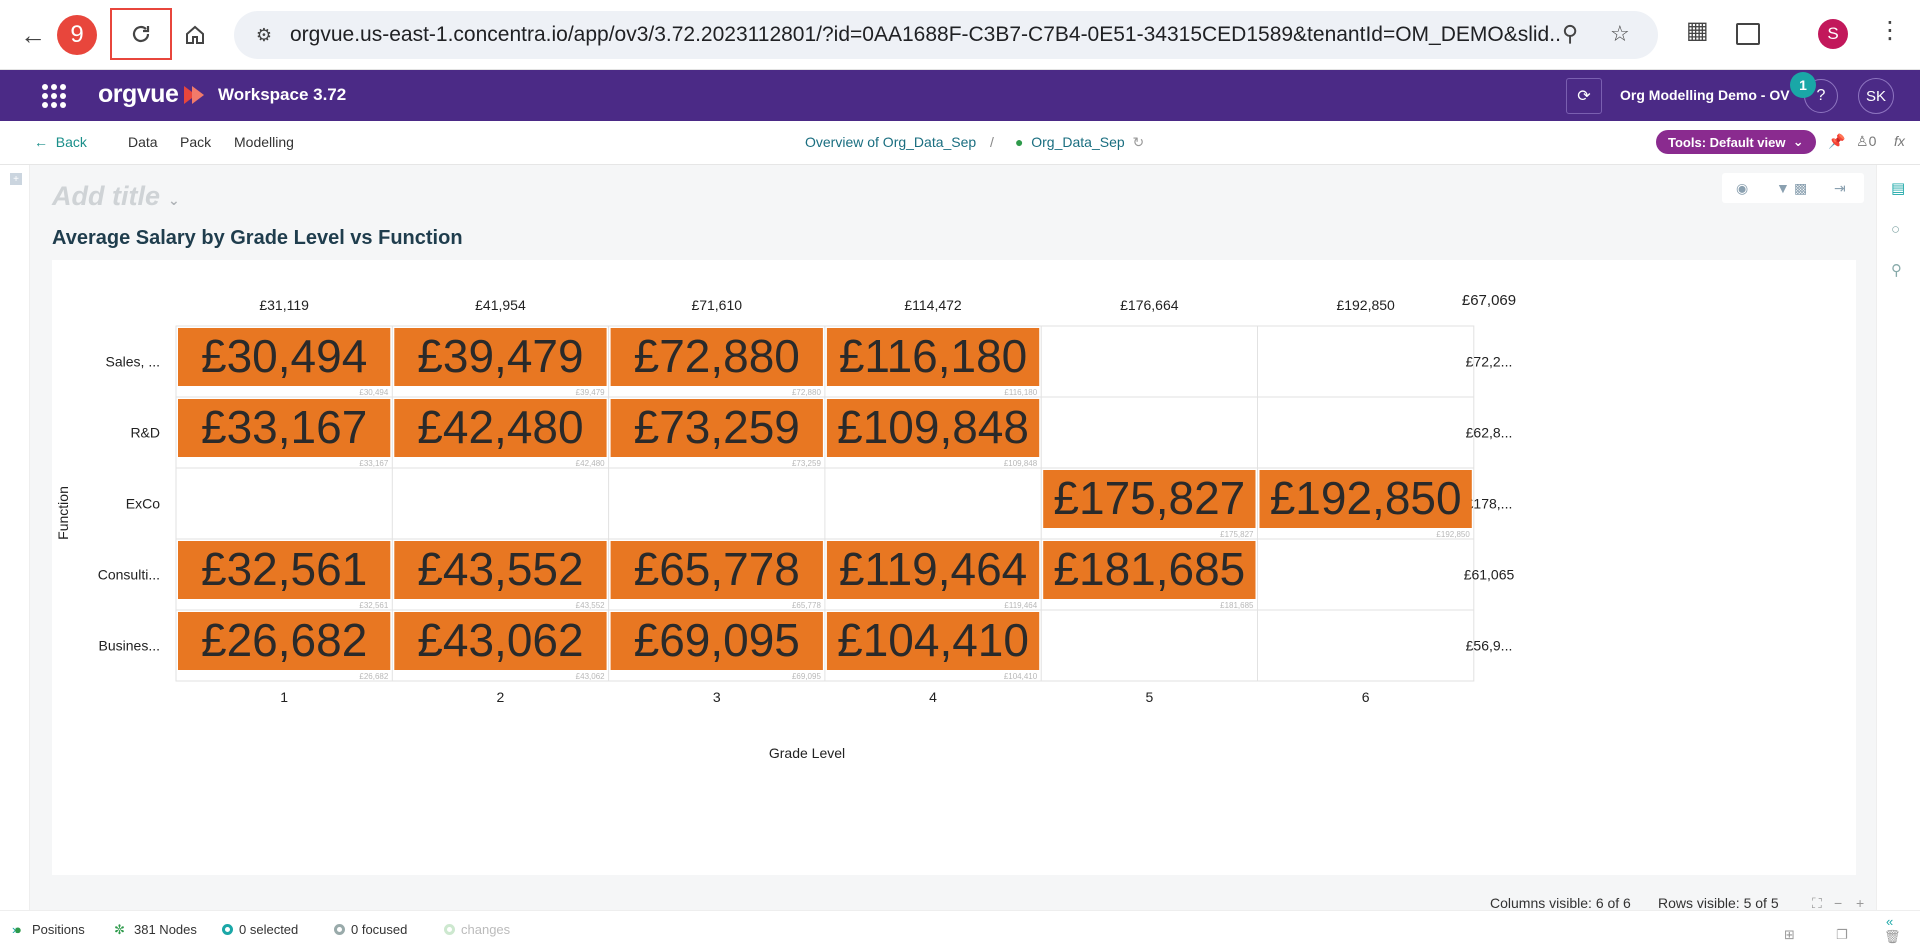  What do you see at coordinates (717, 356) in the screenshot?
I see `cell-value-label: £72,880` at bounding box center [717, 356].